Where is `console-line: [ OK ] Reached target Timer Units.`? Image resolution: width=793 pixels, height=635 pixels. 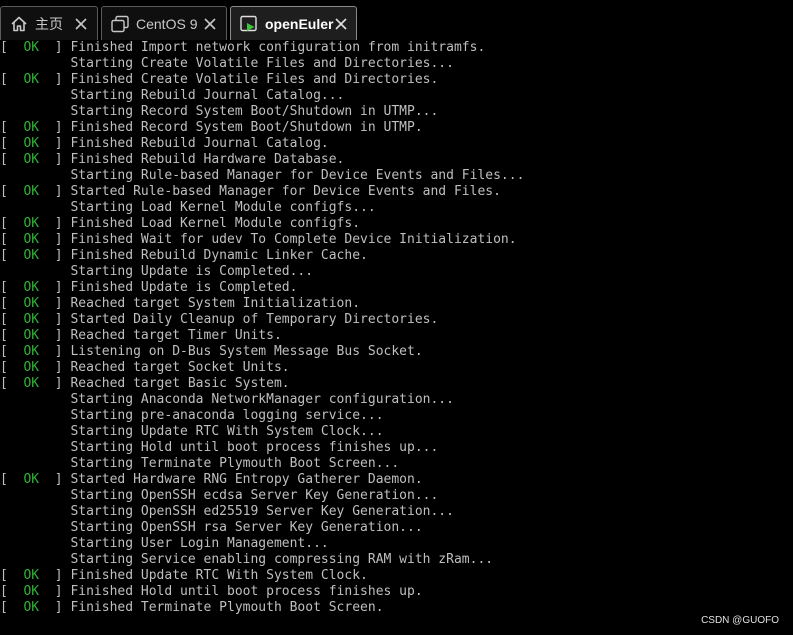
console-line: [ OK ] Reached target Timer Units. is located at coordinates (141, 336).